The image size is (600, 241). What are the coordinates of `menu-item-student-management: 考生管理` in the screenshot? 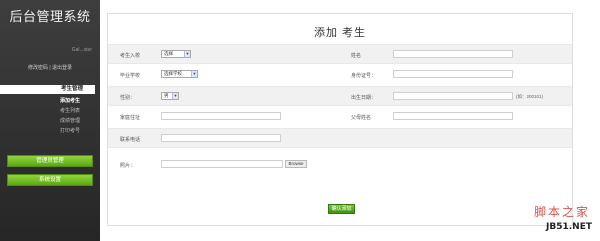 It's located at (47, 89).